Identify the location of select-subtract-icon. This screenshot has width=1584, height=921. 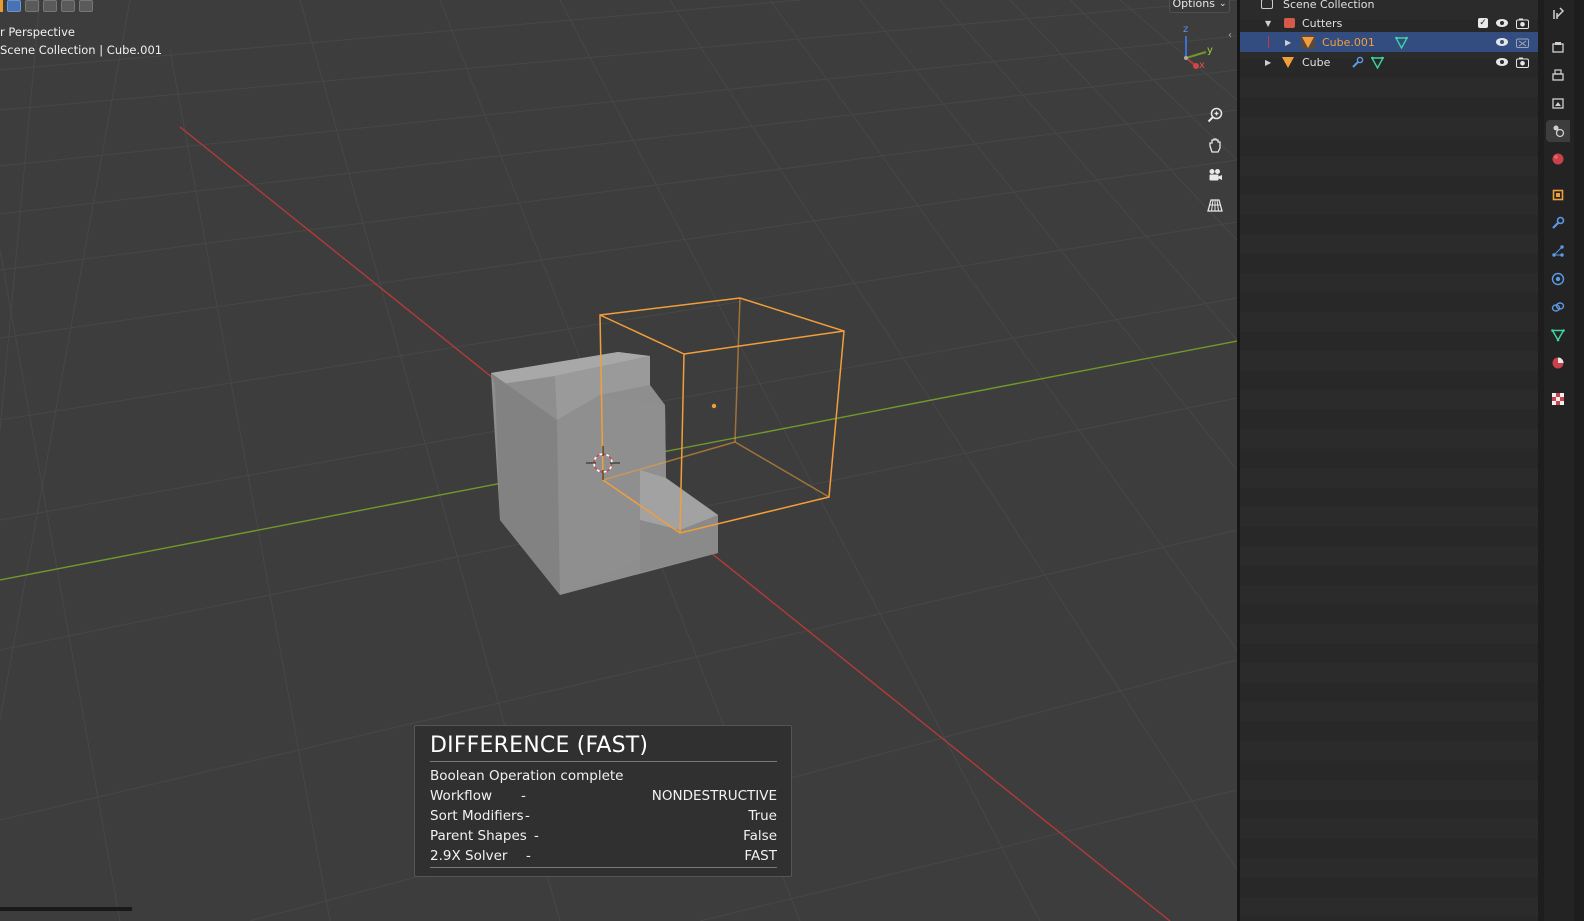
(50, 6).